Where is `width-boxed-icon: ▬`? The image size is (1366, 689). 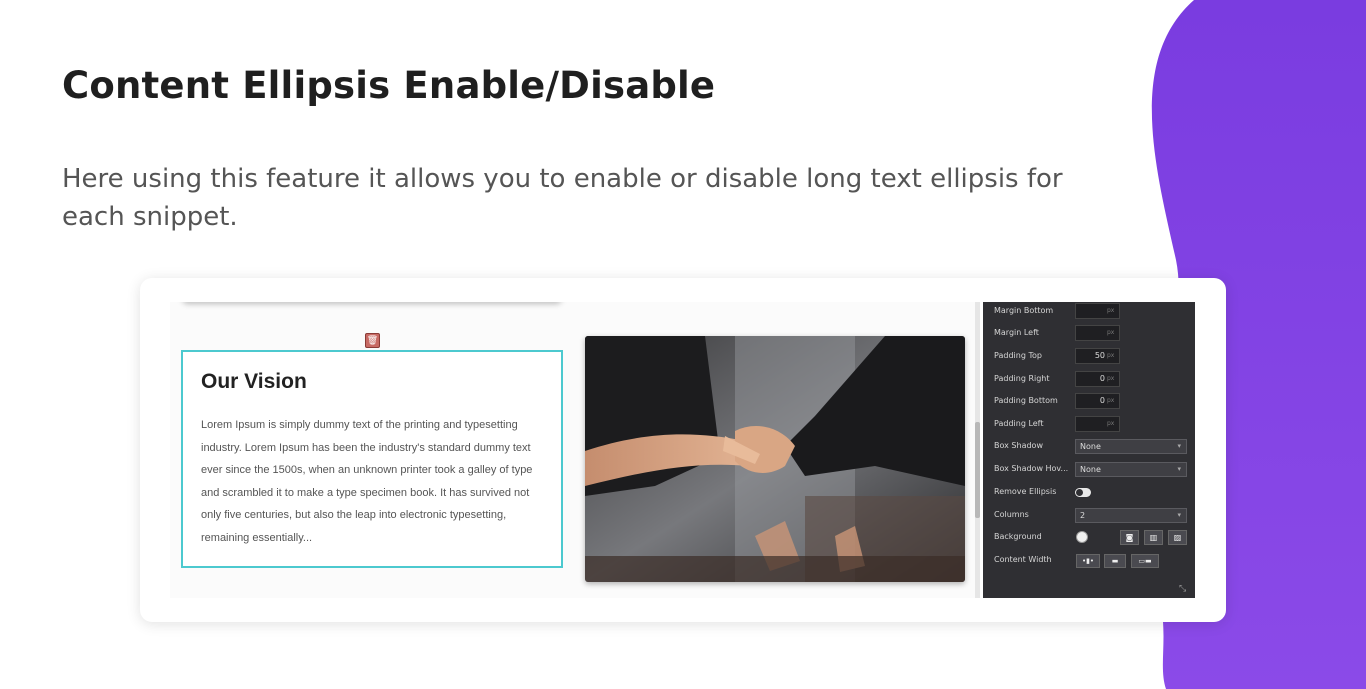
width-boxed-icon: ▬ is located at coordinates (1115, 561).